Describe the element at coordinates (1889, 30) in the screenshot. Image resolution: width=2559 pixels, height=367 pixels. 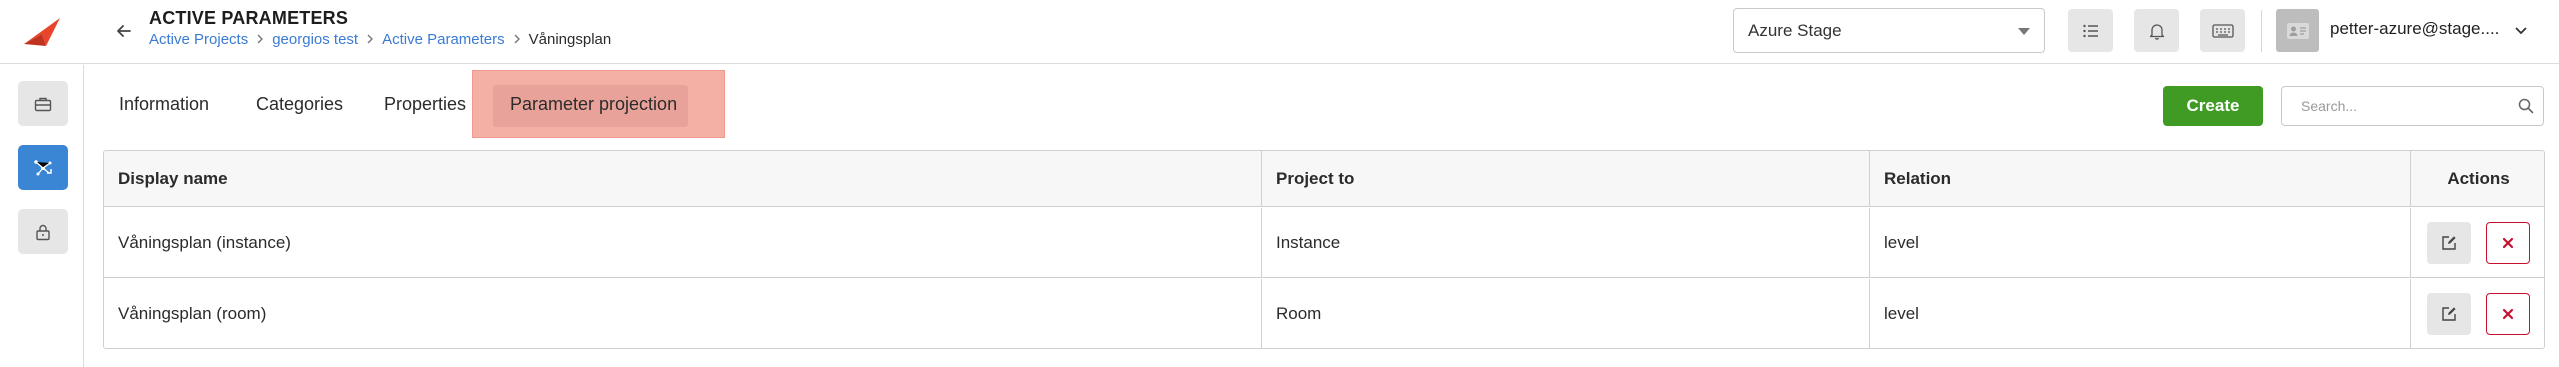
I see `environment-select: Azure Stage` at that location.